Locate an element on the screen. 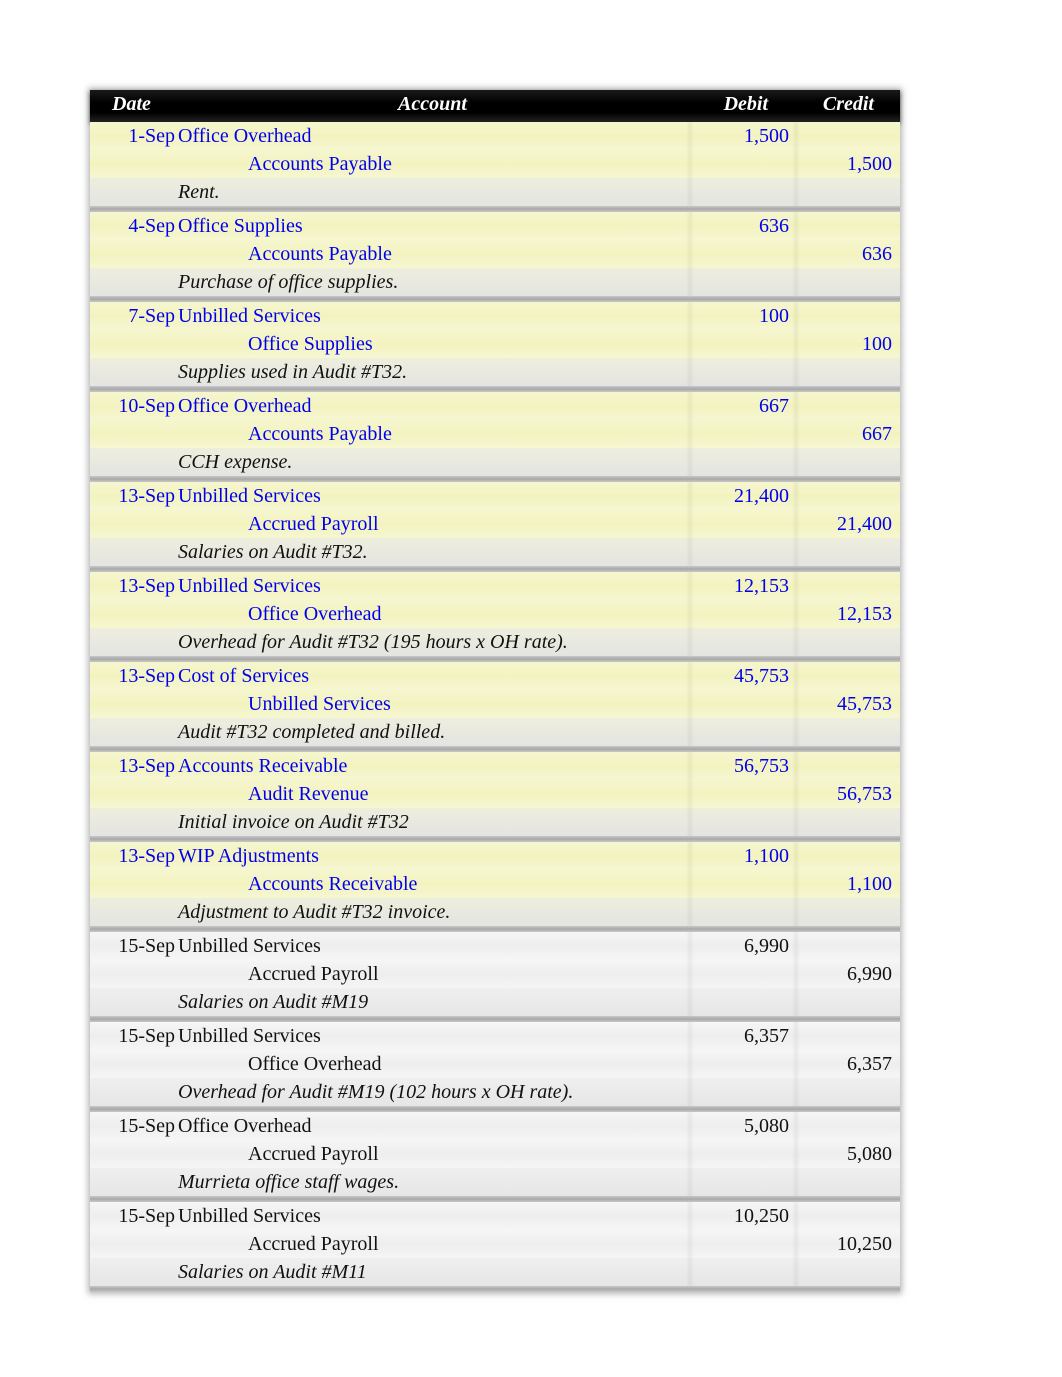 This screenshot has height=1377, width=1062. credit-account: Accounts Payable is located at coordinates (320, 434).